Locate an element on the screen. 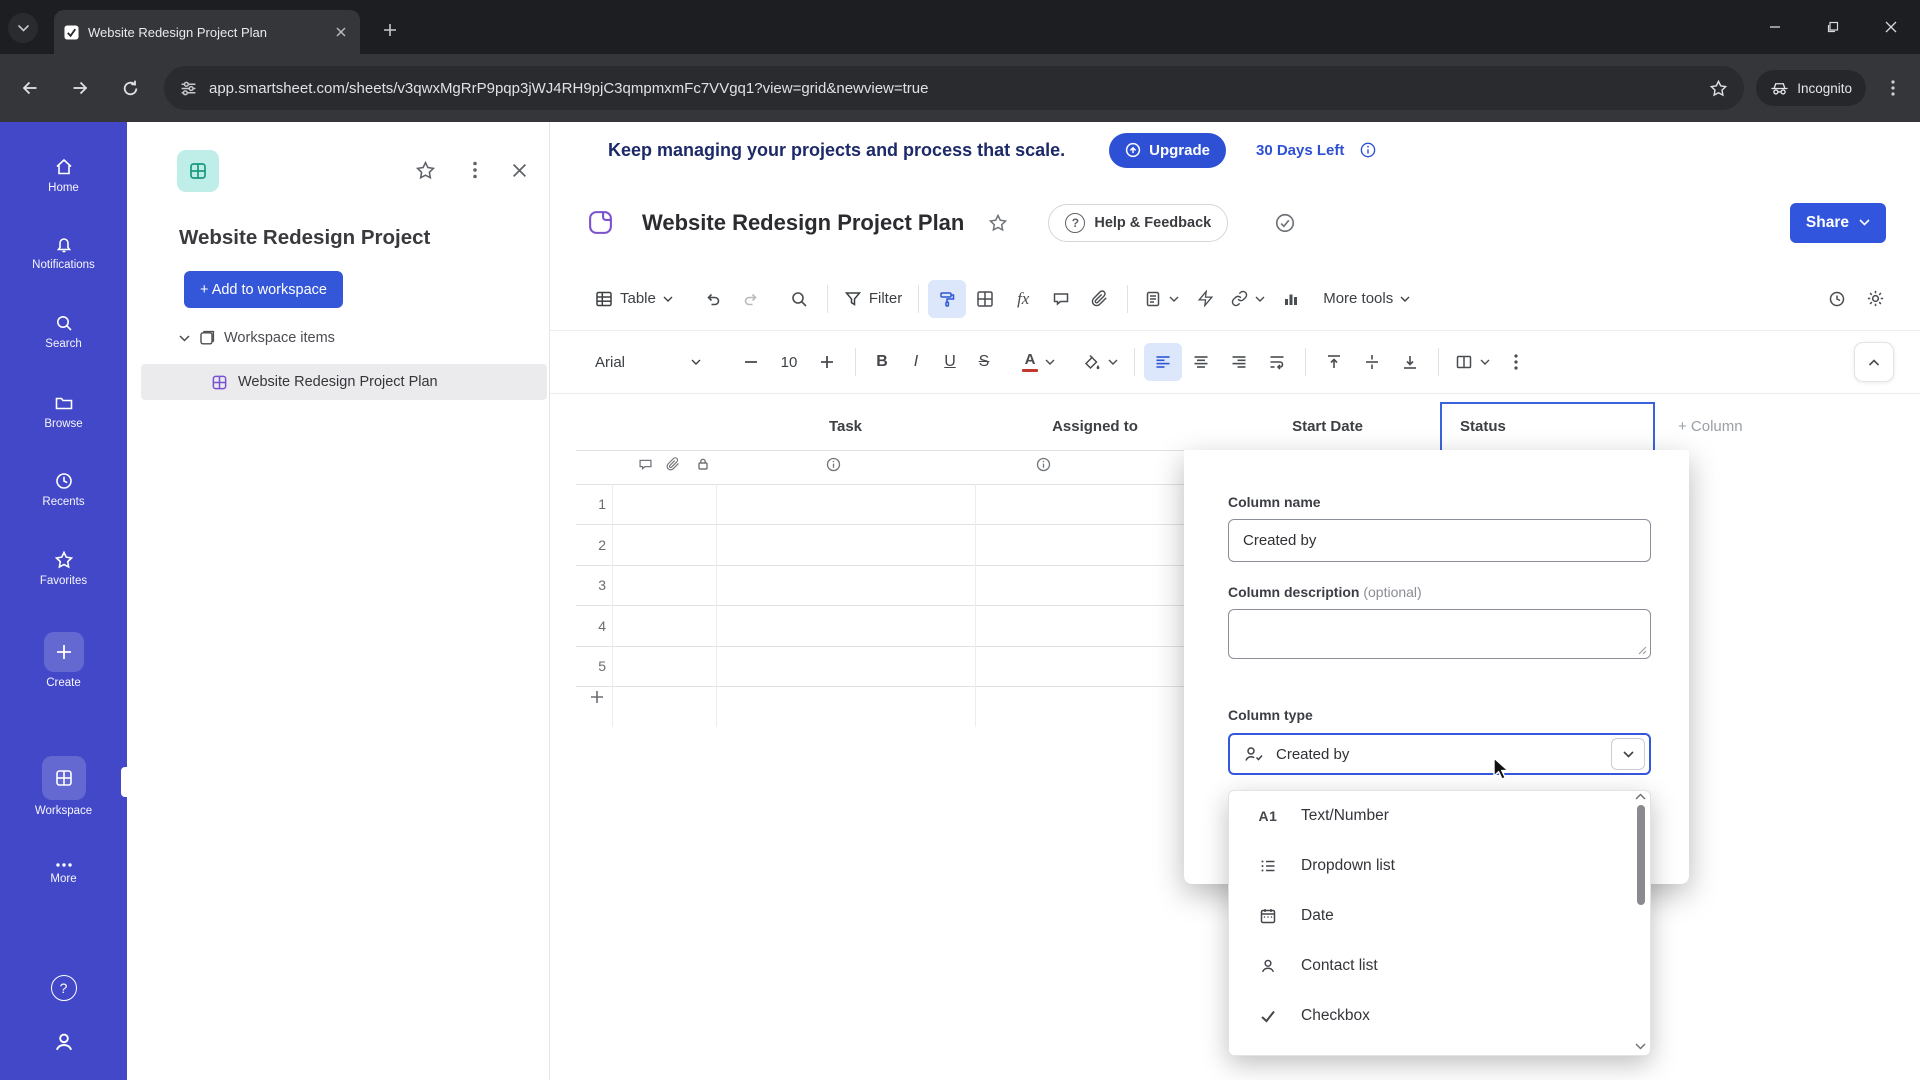  sidebar-item-favorites: Favorites is located at coordinates (63, 568).